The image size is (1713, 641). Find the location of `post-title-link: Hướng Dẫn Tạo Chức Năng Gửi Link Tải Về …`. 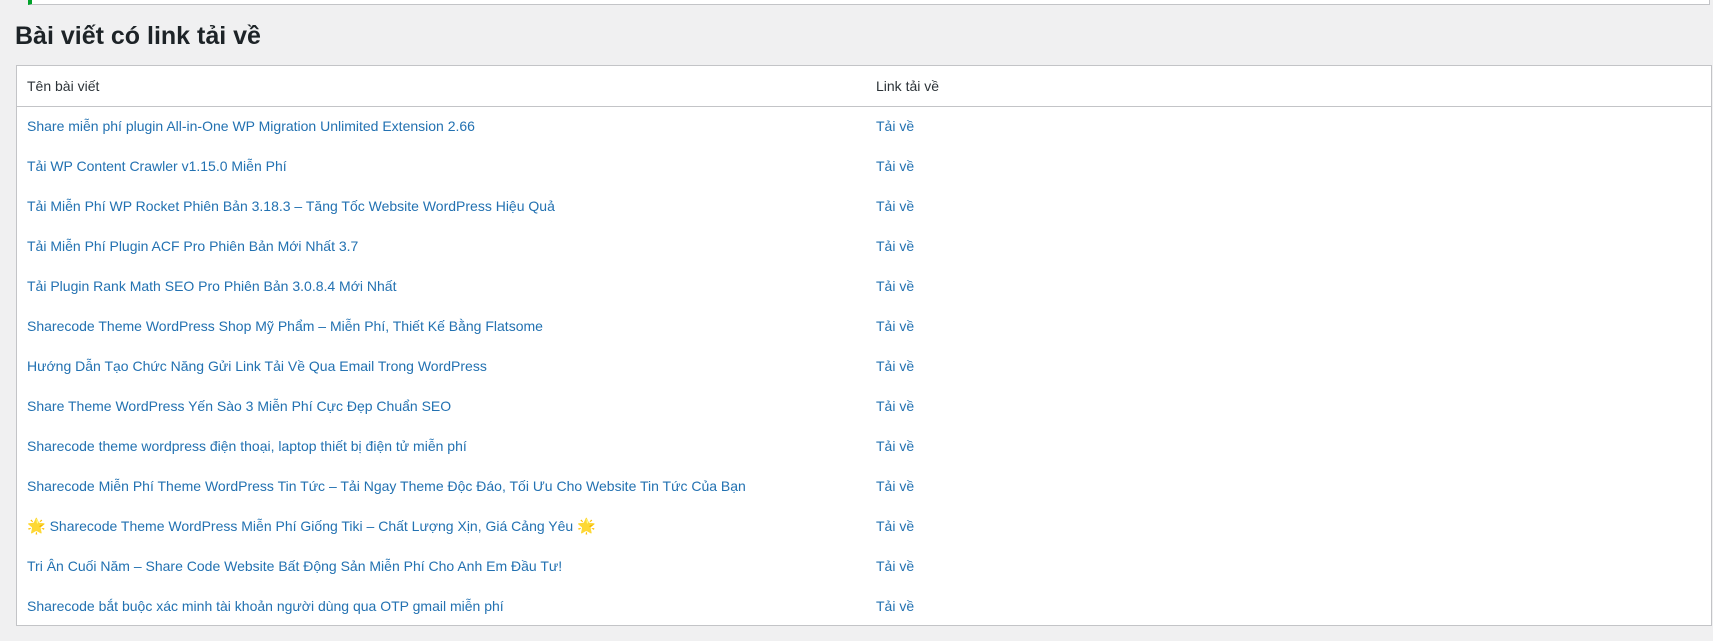

post-title-link: Hướng Dẫn Tạo Chức Năng Gửi Link Tải Về … is located at coordinates (257, 366).